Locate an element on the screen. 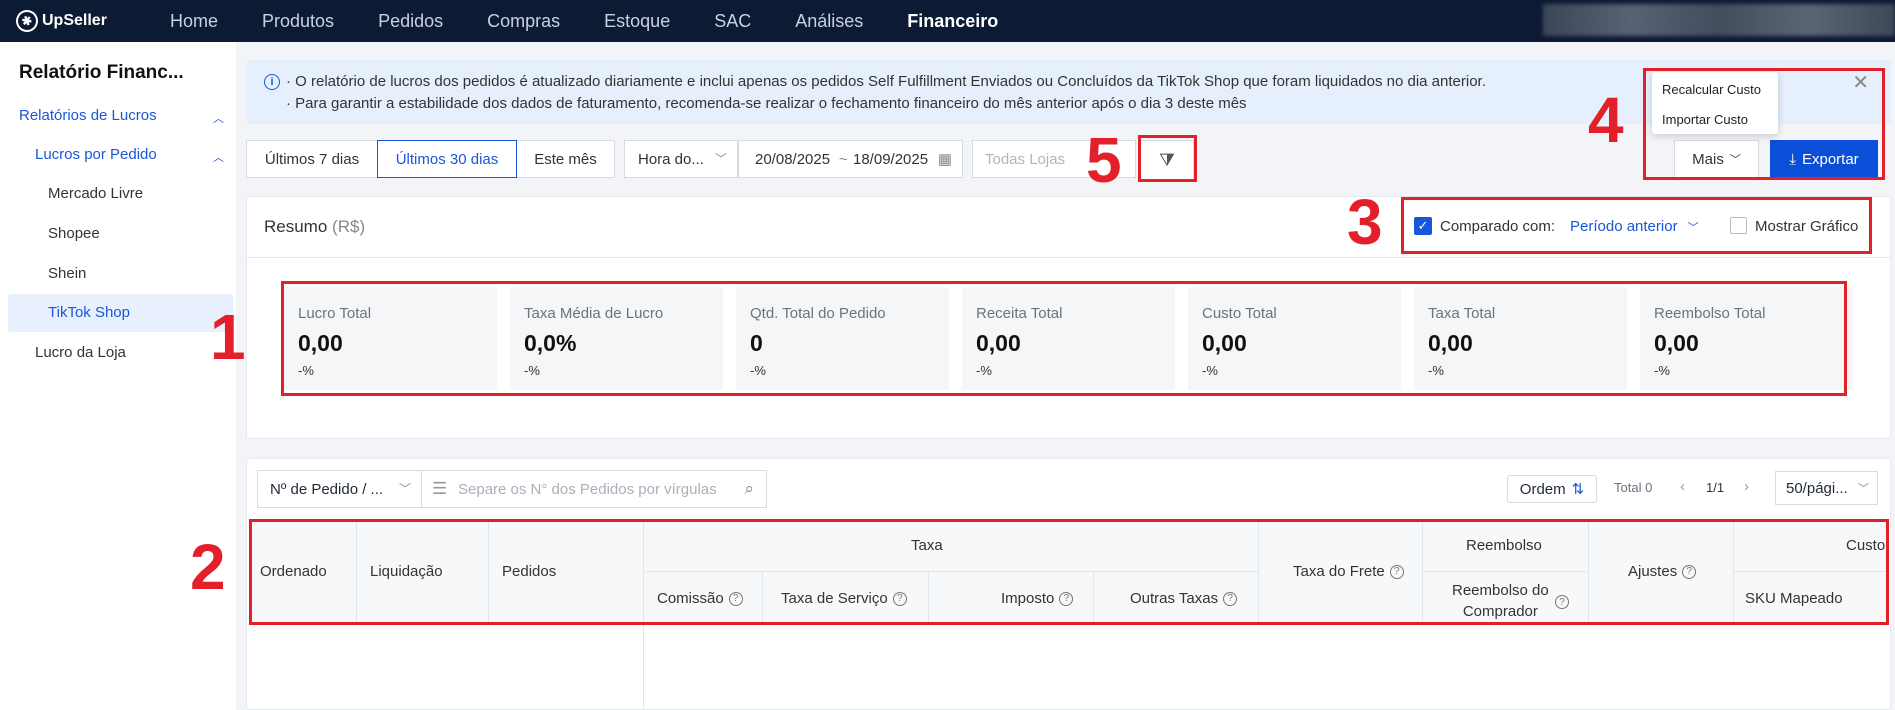 This screenshot has width=1895, height=710. more-dropdown-menu: Recalcular Custo Importar Custo is located at coordinates (1715, 103).